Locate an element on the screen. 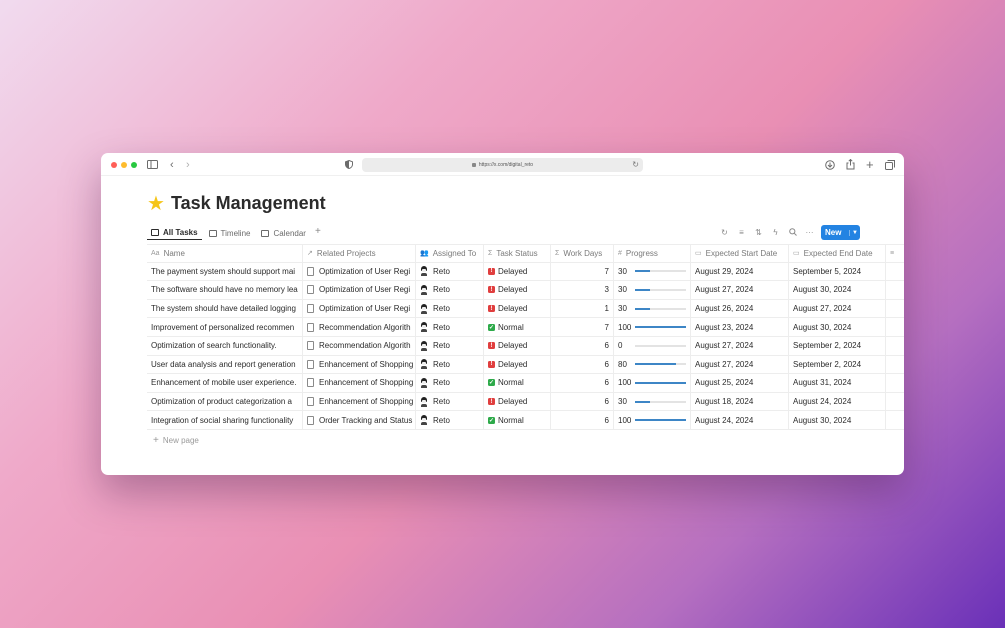  chevron-down-icon: ▼ is located at coordinates (854, 232).